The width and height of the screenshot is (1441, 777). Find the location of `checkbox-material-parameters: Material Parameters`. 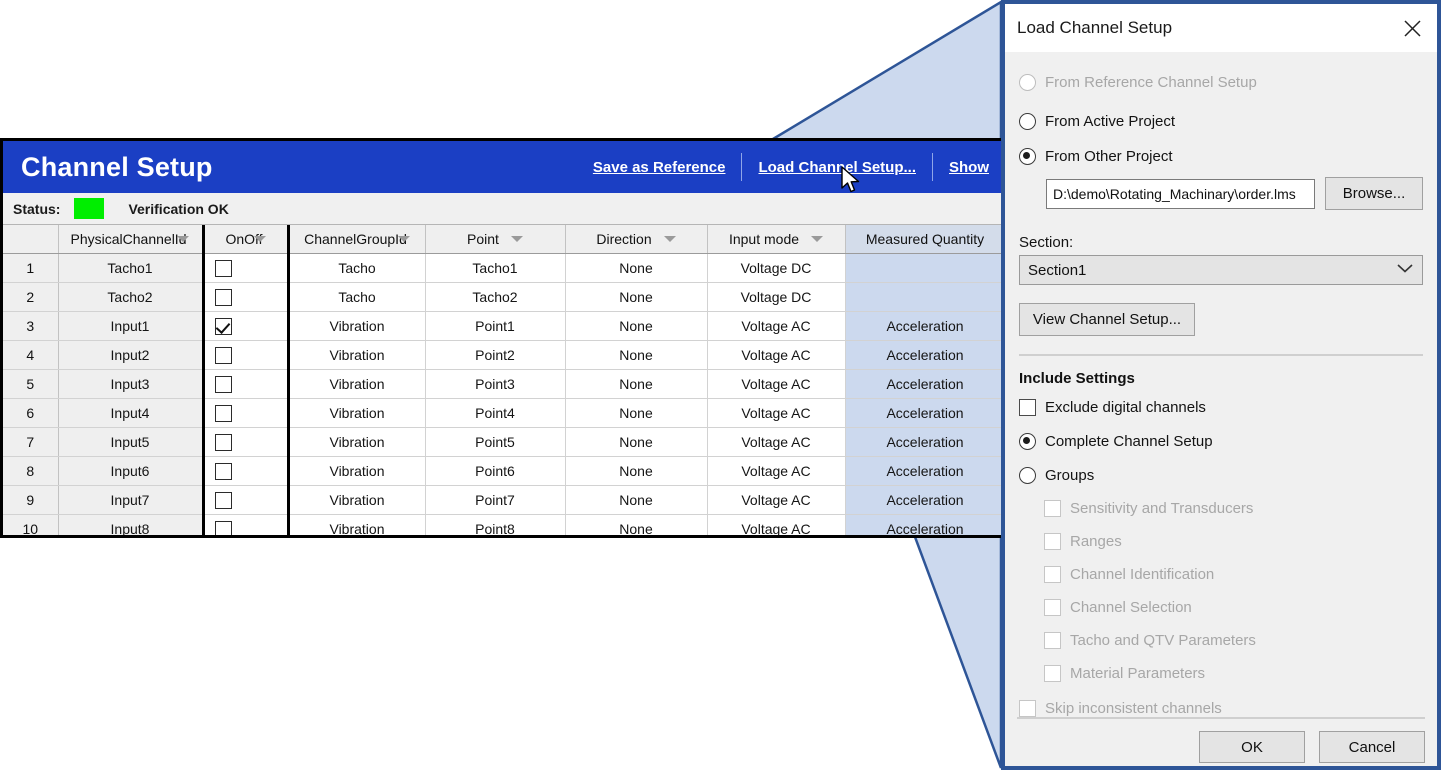

checkbox-material-parameters: Material Parameters is located at coordinates (1221, 673).